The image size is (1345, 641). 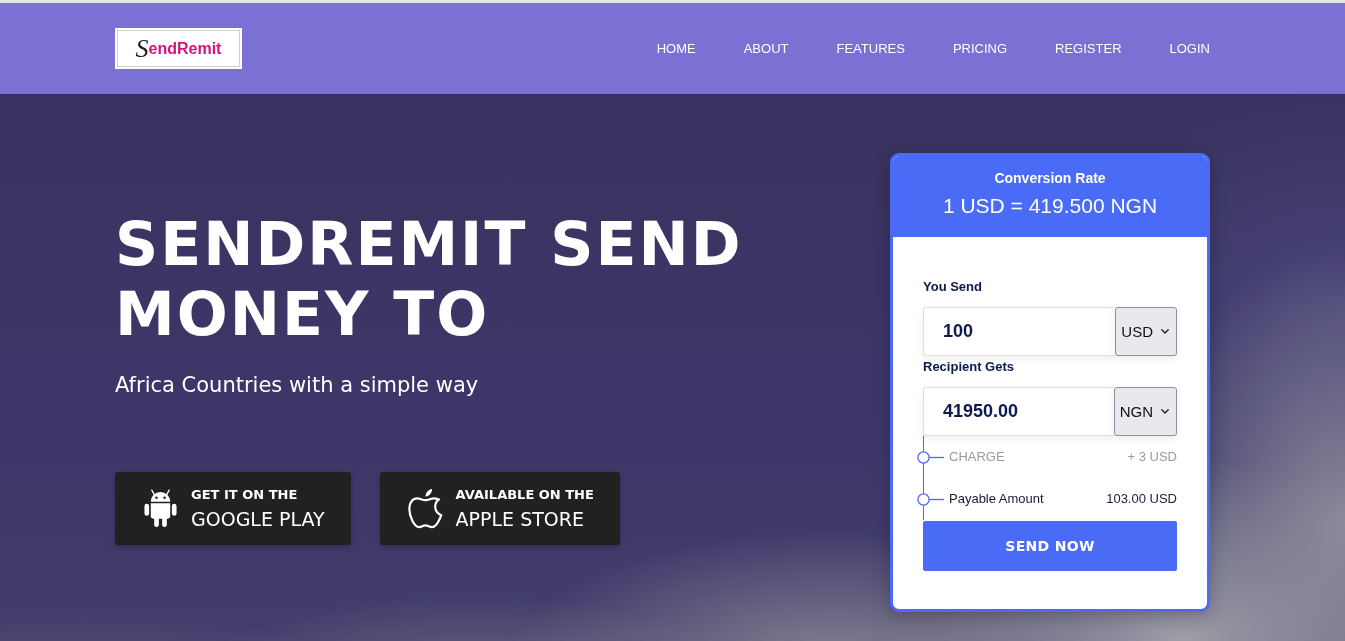 I want to click on android-icon, so click(x=160, y=508).